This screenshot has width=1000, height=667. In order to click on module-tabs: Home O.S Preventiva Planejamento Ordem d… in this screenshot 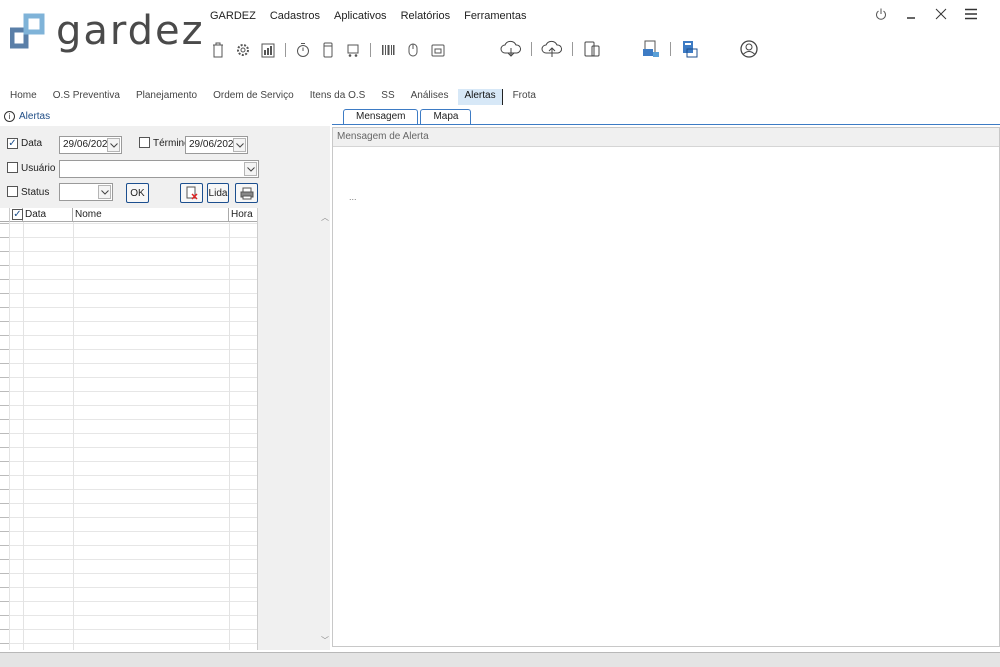, I will do `click(275, 97)`.